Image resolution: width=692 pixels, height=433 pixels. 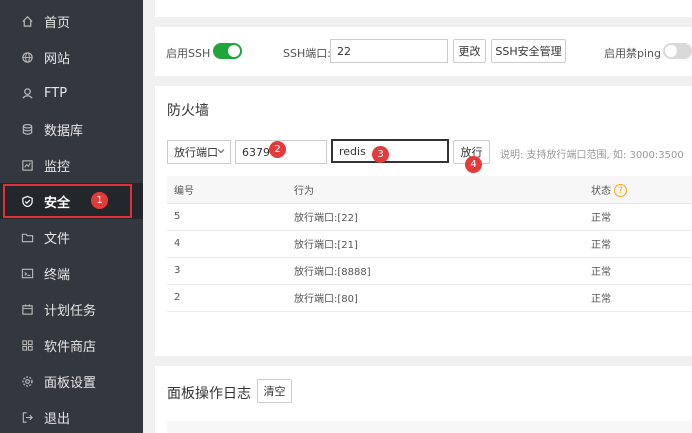 What do you see at coordinates (27, 345) in the screenshot?
I see `grid-icon` at bounding box center [27, 345].